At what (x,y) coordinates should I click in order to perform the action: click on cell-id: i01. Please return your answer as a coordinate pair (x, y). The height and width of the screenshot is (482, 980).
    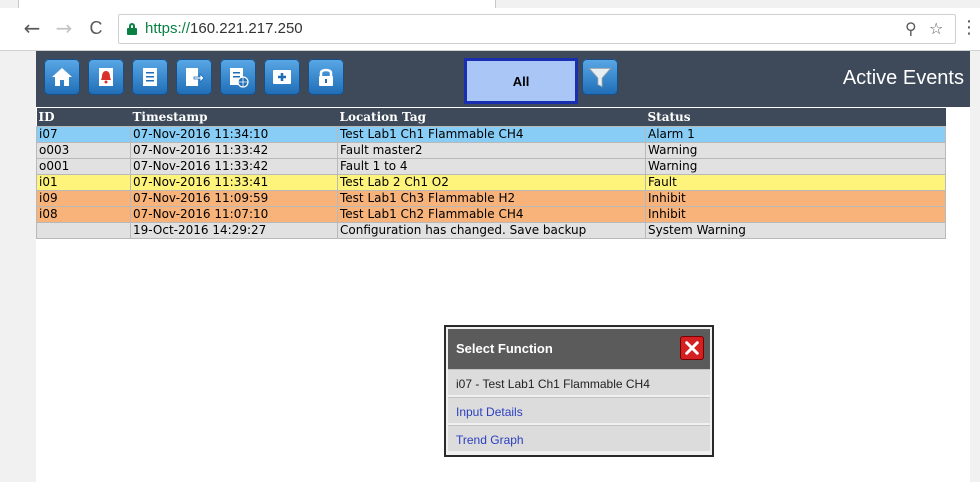
    Looking at the image, I should click on (83, 182).